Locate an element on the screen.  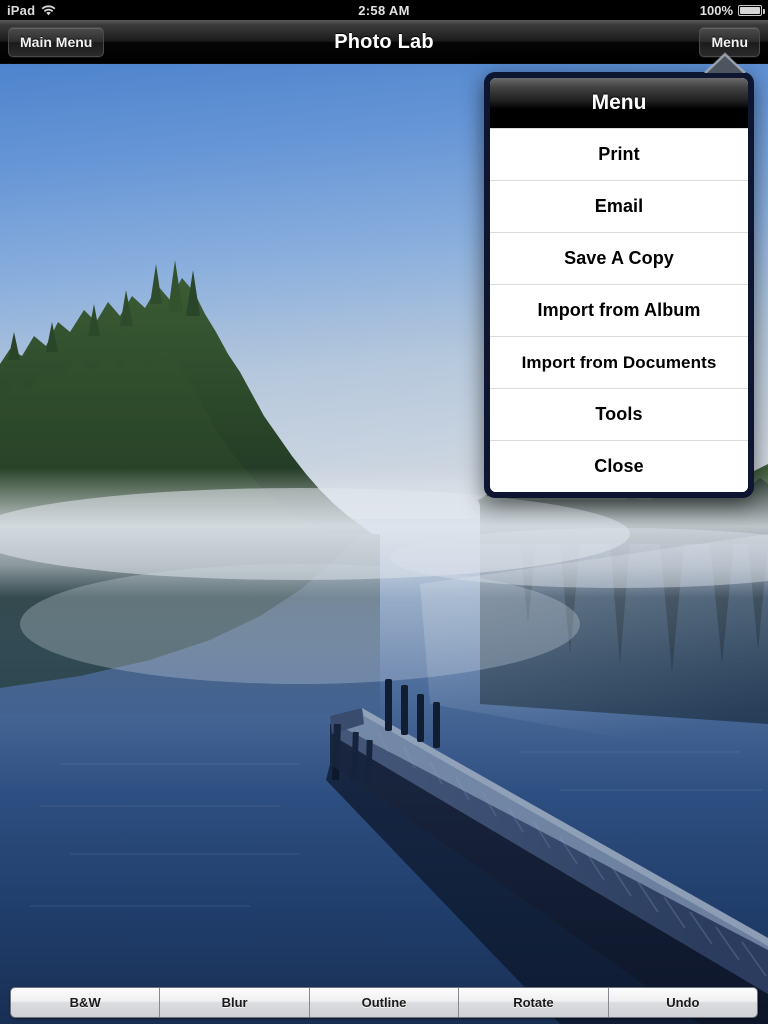
menu-item-print: Print is located at coordinates (619, 154).